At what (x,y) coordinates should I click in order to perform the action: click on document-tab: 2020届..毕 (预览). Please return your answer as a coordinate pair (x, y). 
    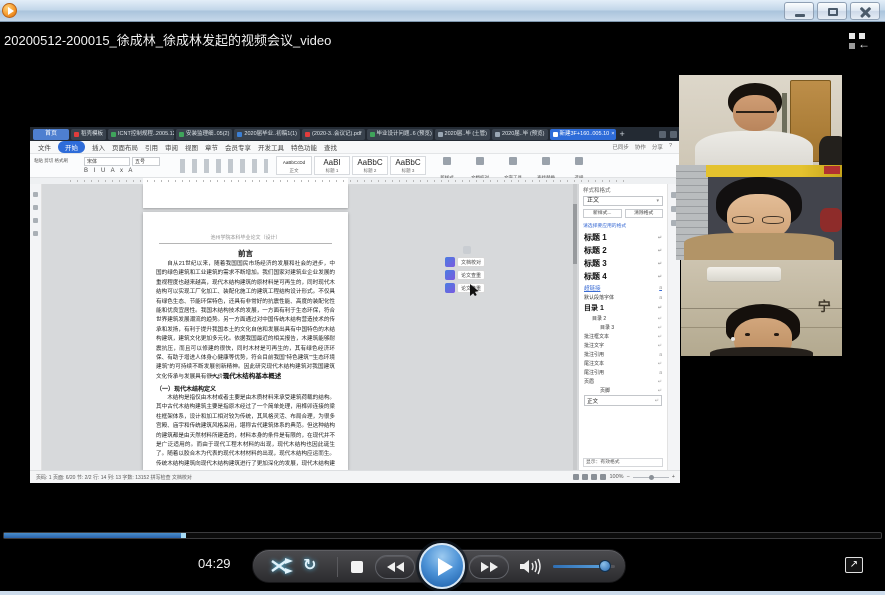
    Looking at the image, I should click on (520, 134).